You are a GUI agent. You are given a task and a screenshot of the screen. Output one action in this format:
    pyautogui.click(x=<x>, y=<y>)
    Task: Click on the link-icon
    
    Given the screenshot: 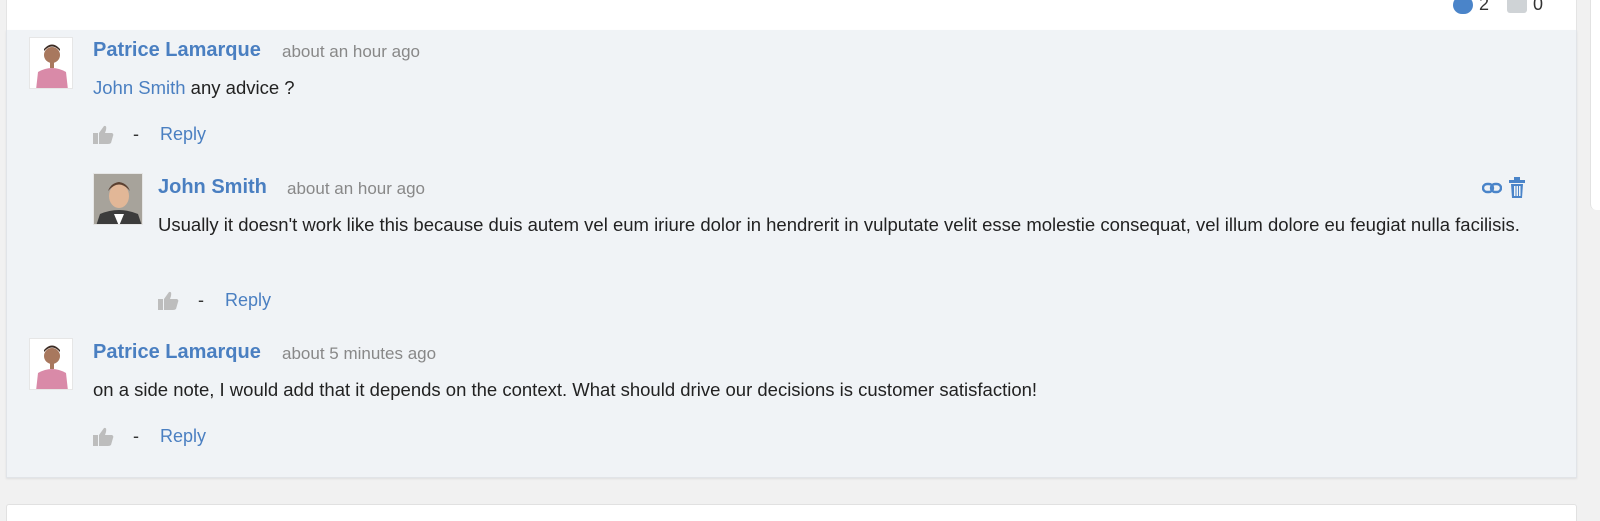 What is the action you would take?
    pyautogui.click(x=1492, y=188)
    